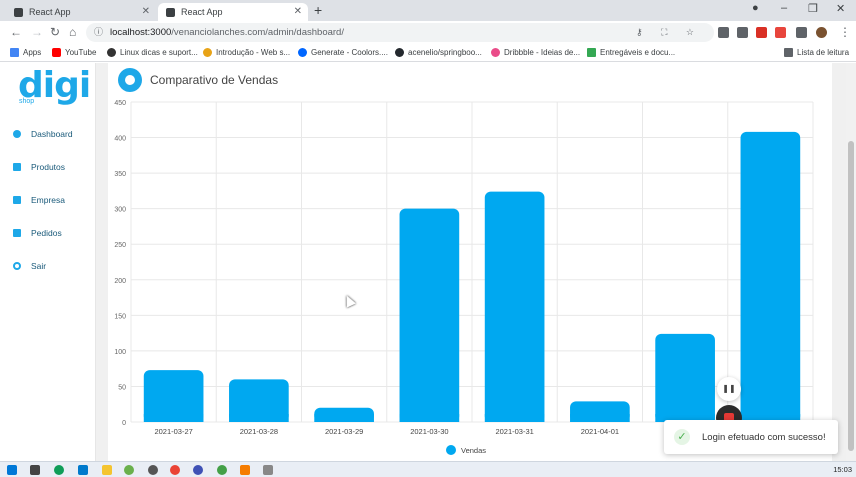 Image resolution: width=856 pixels, height=477 pixels. What do you see at coordinates (840, 8) in the screenshot?
I see `window-close-icon: ✕` at bounding box center [840, 8].